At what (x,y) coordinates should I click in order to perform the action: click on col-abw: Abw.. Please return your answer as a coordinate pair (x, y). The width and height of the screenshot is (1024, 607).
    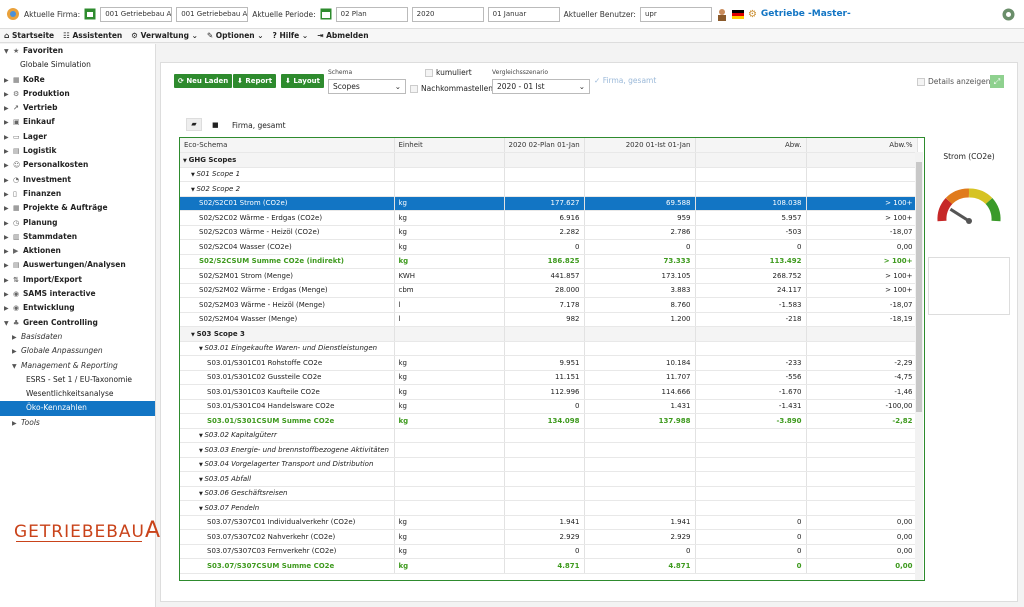
    Looking at the image, I should click on (751, 145).